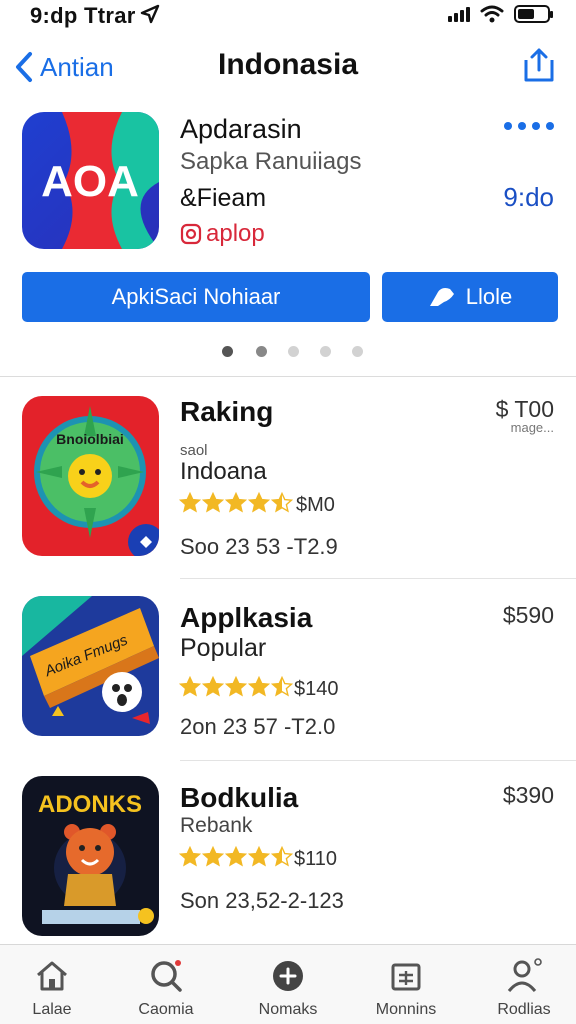 Image resolution: width=576 pixels, height=1024 pixels. I want to click on tab-calendar: Monnins, so click(406, 988).